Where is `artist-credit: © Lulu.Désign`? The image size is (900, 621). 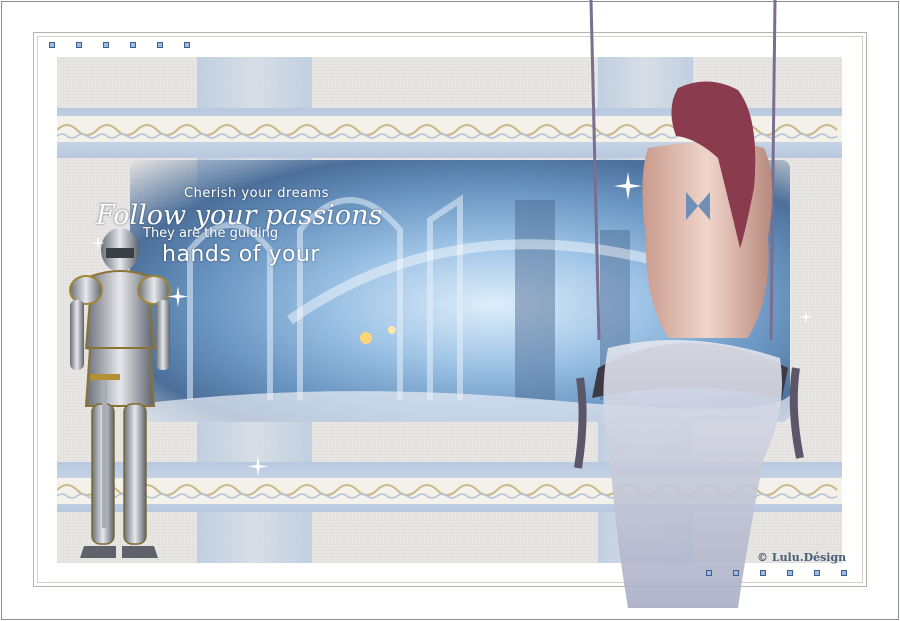
artist-credit: © Lulu.Désign is located at coordinates (802, 557).